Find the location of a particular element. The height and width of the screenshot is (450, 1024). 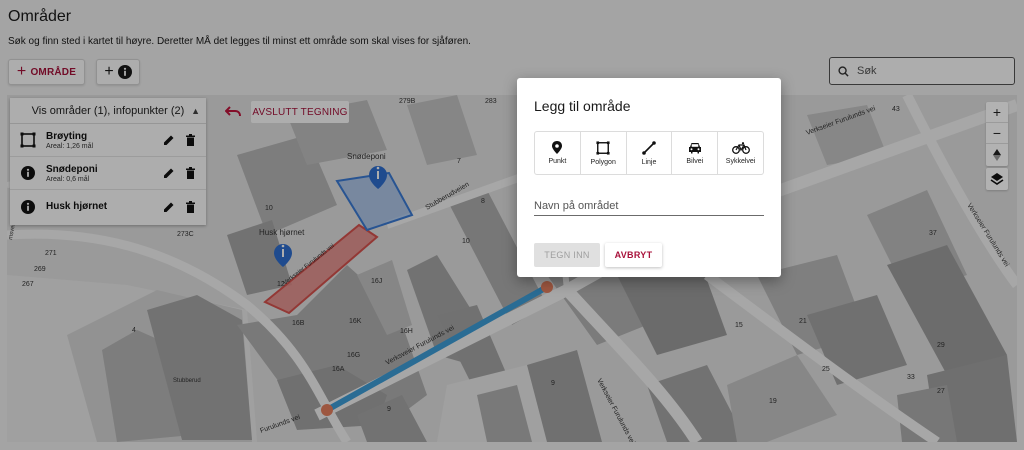

layers-icon is located at coordinates (997, 178).